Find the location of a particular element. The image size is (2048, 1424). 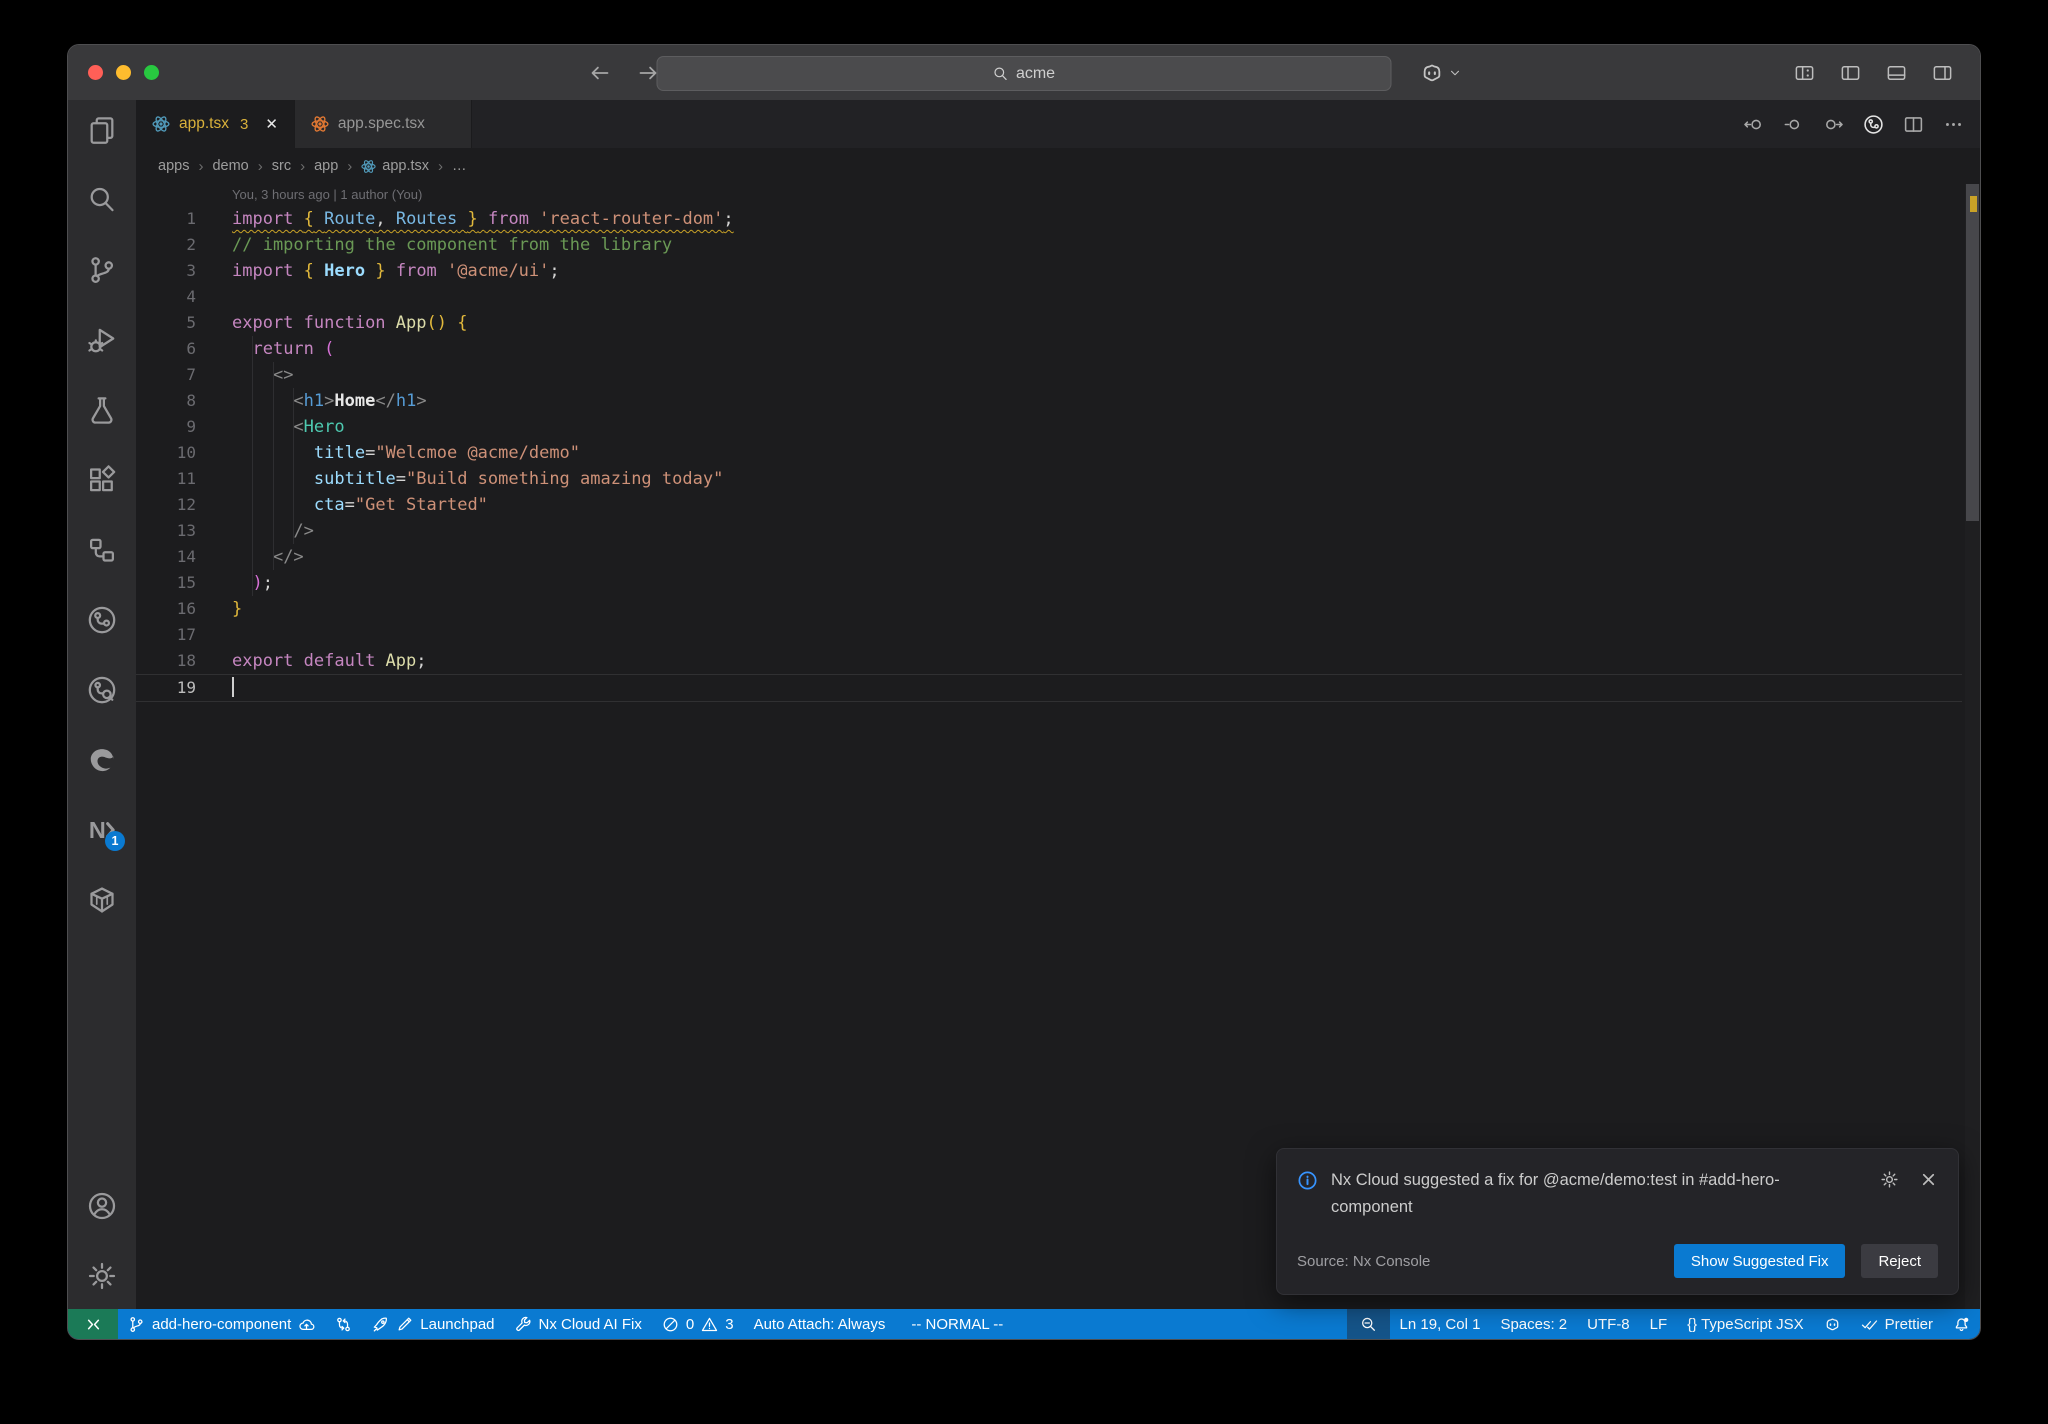

code-line-3: 3 import { Hero } from '@acme/ui'; is located at coordinates (1049, 271).